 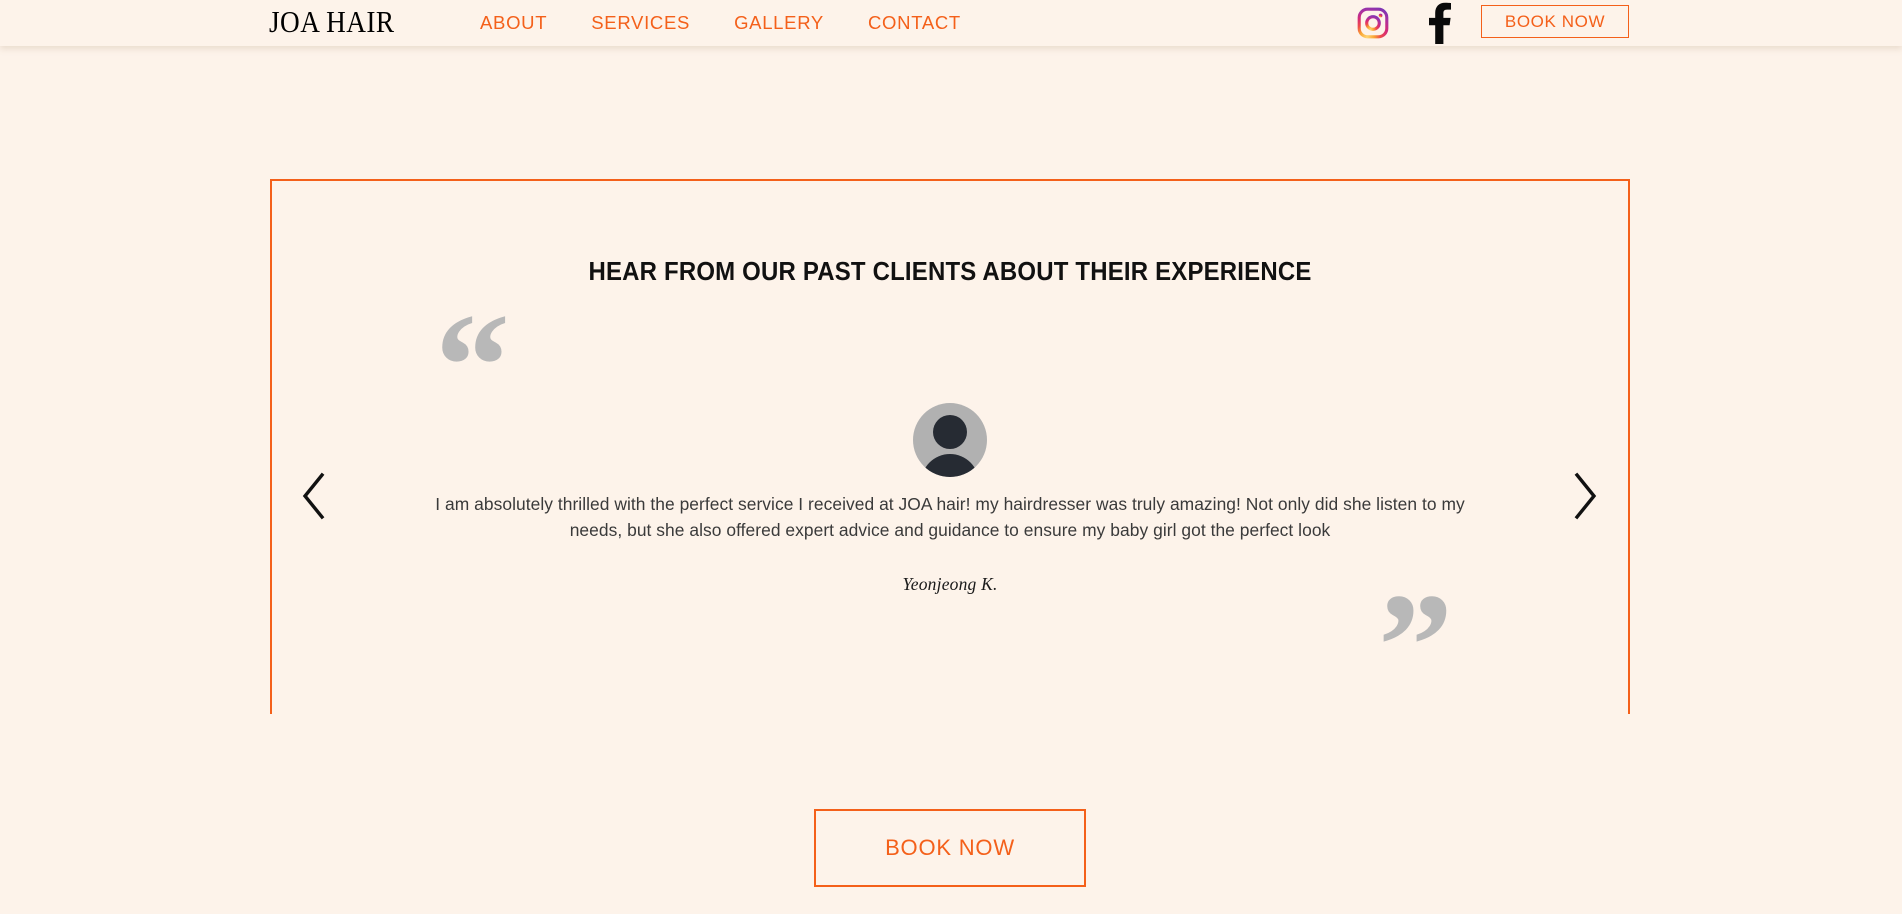 I want to click on main-nav: ABOUT SERVICES GALLERY CONTACT, so click(x=720, y=23).